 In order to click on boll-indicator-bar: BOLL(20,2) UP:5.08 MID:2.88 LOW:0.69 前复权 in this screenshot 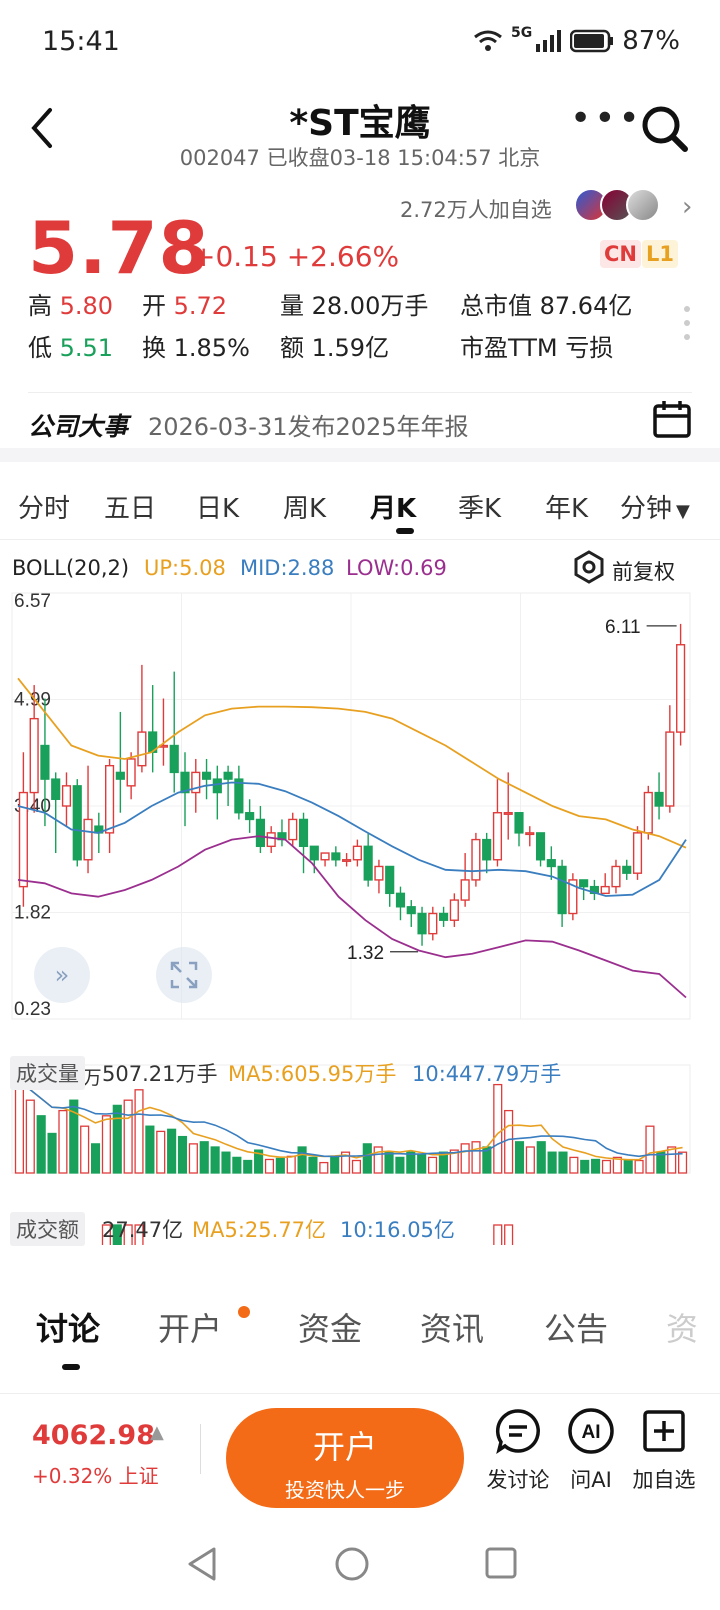, I will do `click(360, 568)`.